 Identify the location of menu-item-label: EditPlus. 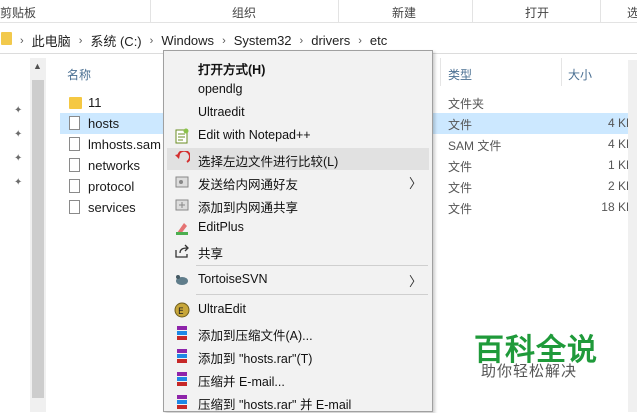
(221, 227).